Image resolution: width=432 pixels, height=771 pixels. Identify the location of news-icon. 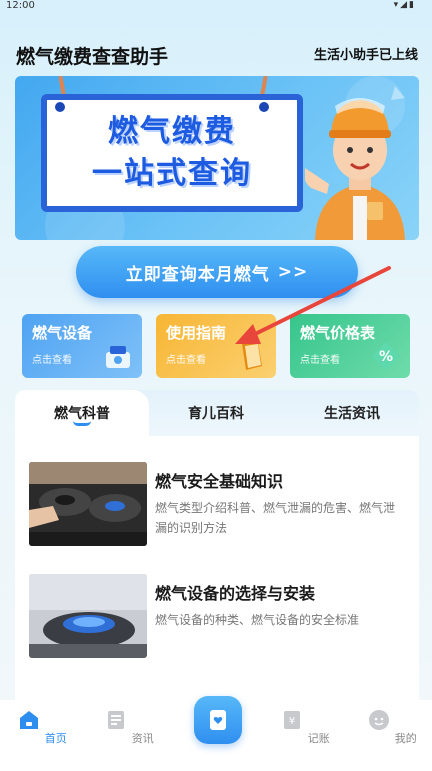
(116, 720).